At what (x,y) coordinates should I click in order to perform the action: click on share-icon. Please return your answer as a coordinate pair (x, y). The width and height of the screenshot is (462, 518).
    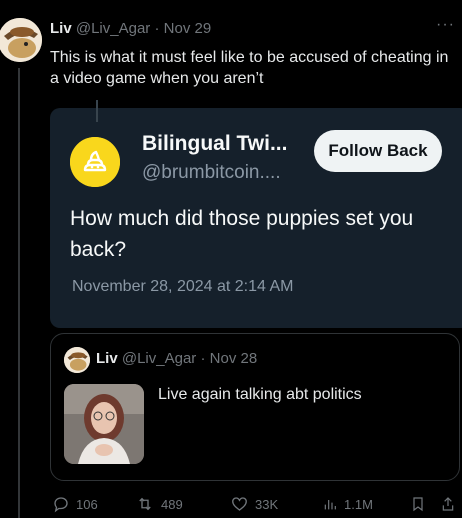
    Looking at the image, I should click on (448, 504).